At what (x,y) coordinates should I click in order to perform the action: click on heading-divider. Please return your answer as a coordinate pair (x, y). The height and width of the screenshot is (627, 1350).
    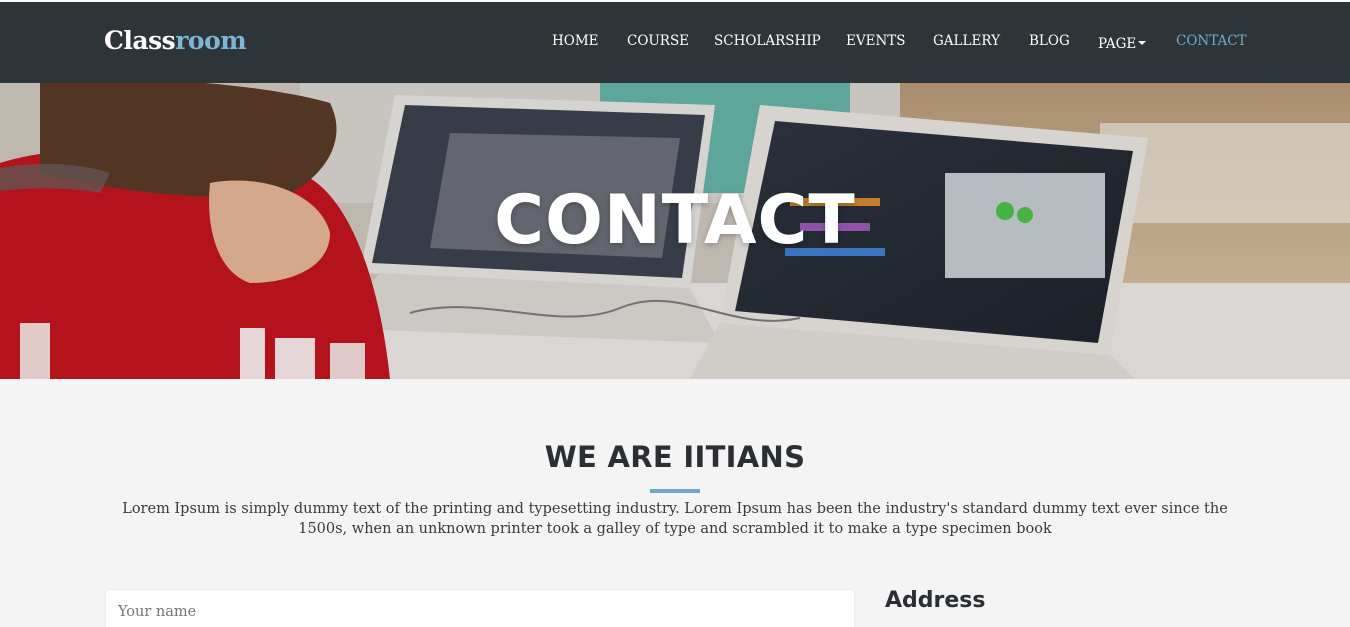
    Looking at the image, I should click on (675, 491).